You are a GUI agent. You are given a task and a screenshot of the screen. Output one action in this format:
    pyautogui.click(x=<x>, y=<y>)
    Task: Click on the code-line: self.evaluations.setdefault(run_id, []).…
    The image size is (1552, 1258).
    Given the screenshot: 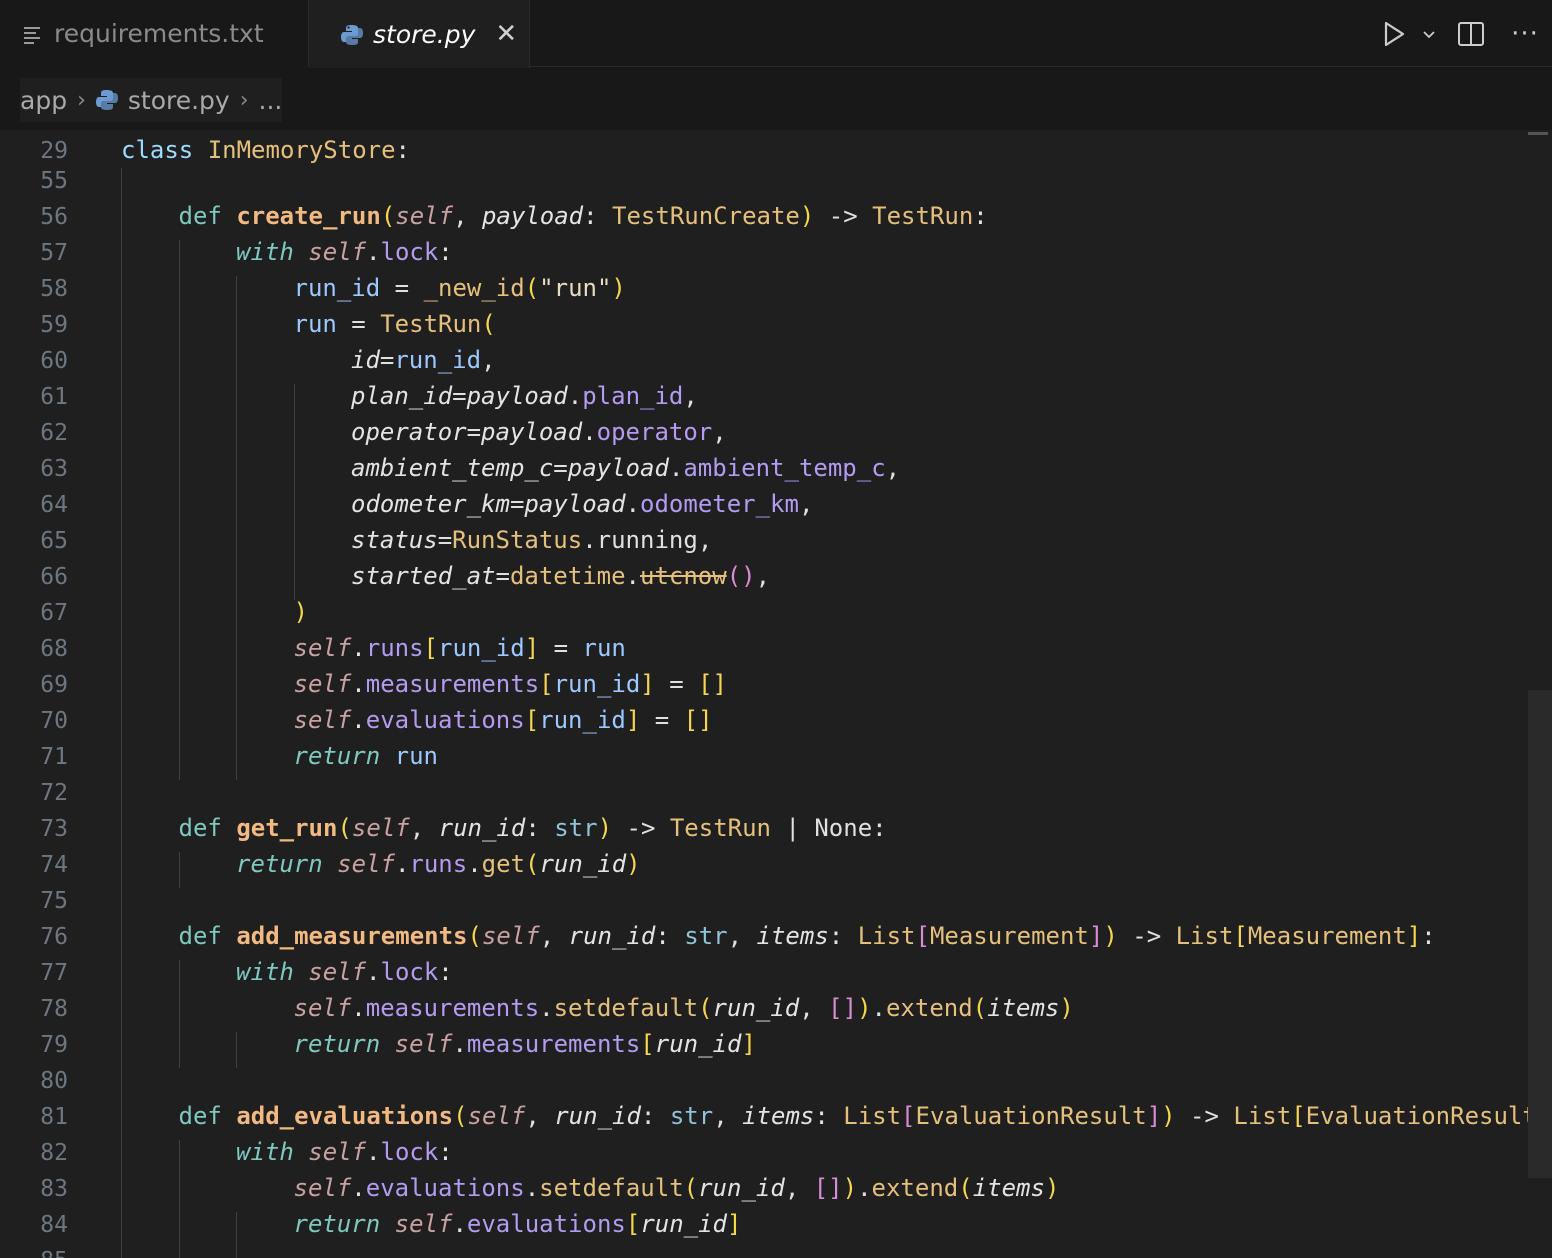 What is the action you would take?
    pyautogui.click(x=677, y=1188)
    